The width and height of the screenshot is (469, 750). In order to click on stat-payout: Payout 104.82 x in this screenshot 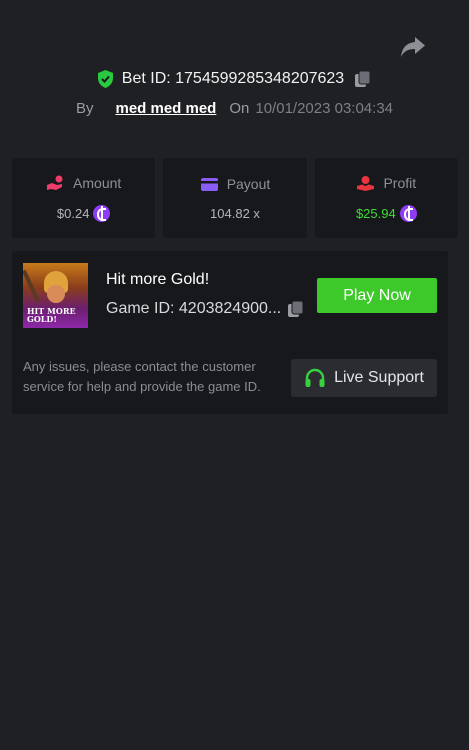, I will do `click(235, 198)`.